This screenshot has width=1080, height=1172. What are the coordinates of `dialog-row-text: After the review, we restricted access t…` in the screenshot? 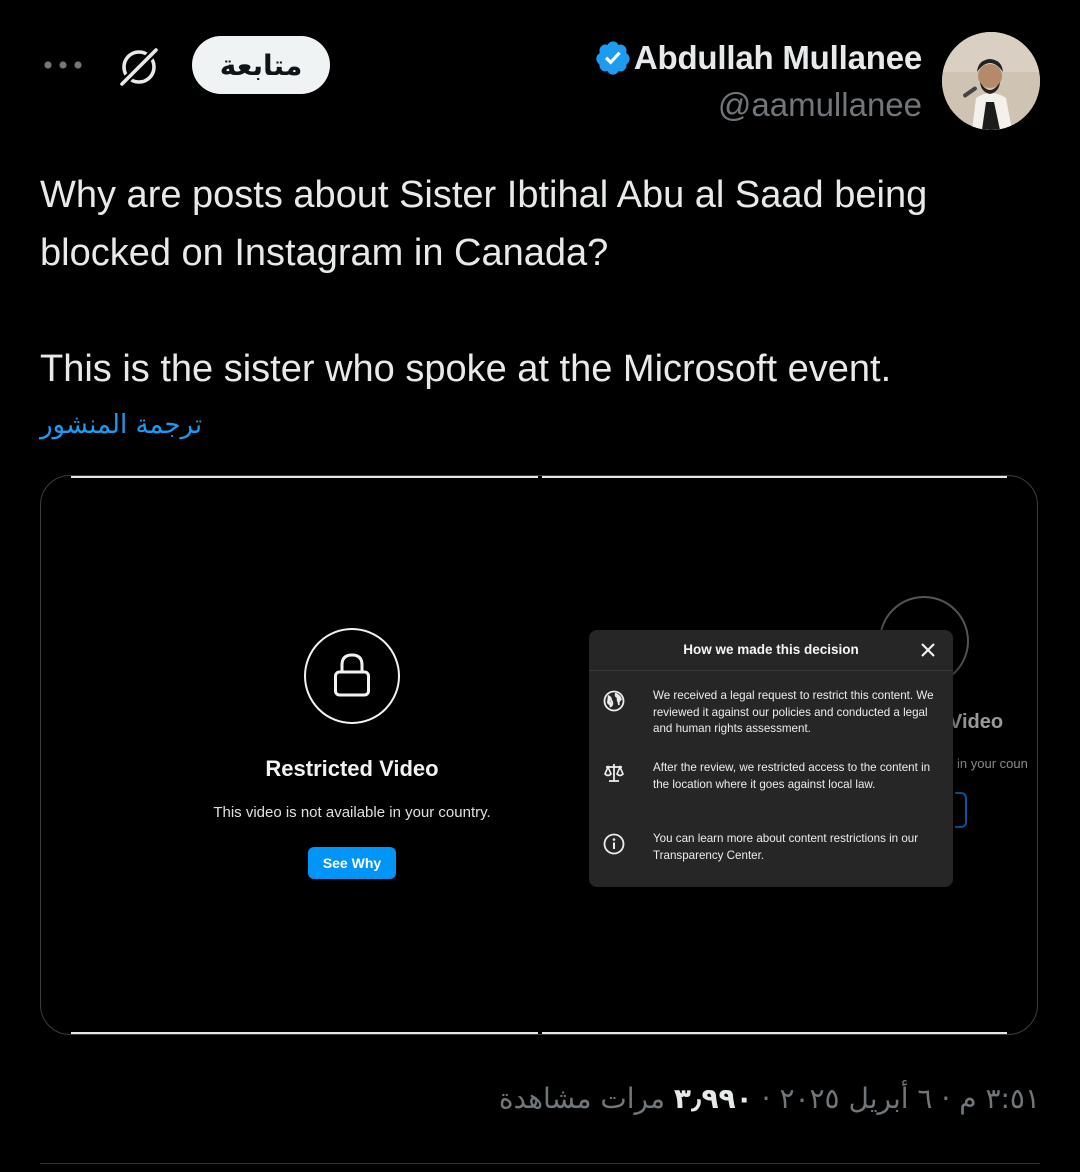 It's located at (792, 776).